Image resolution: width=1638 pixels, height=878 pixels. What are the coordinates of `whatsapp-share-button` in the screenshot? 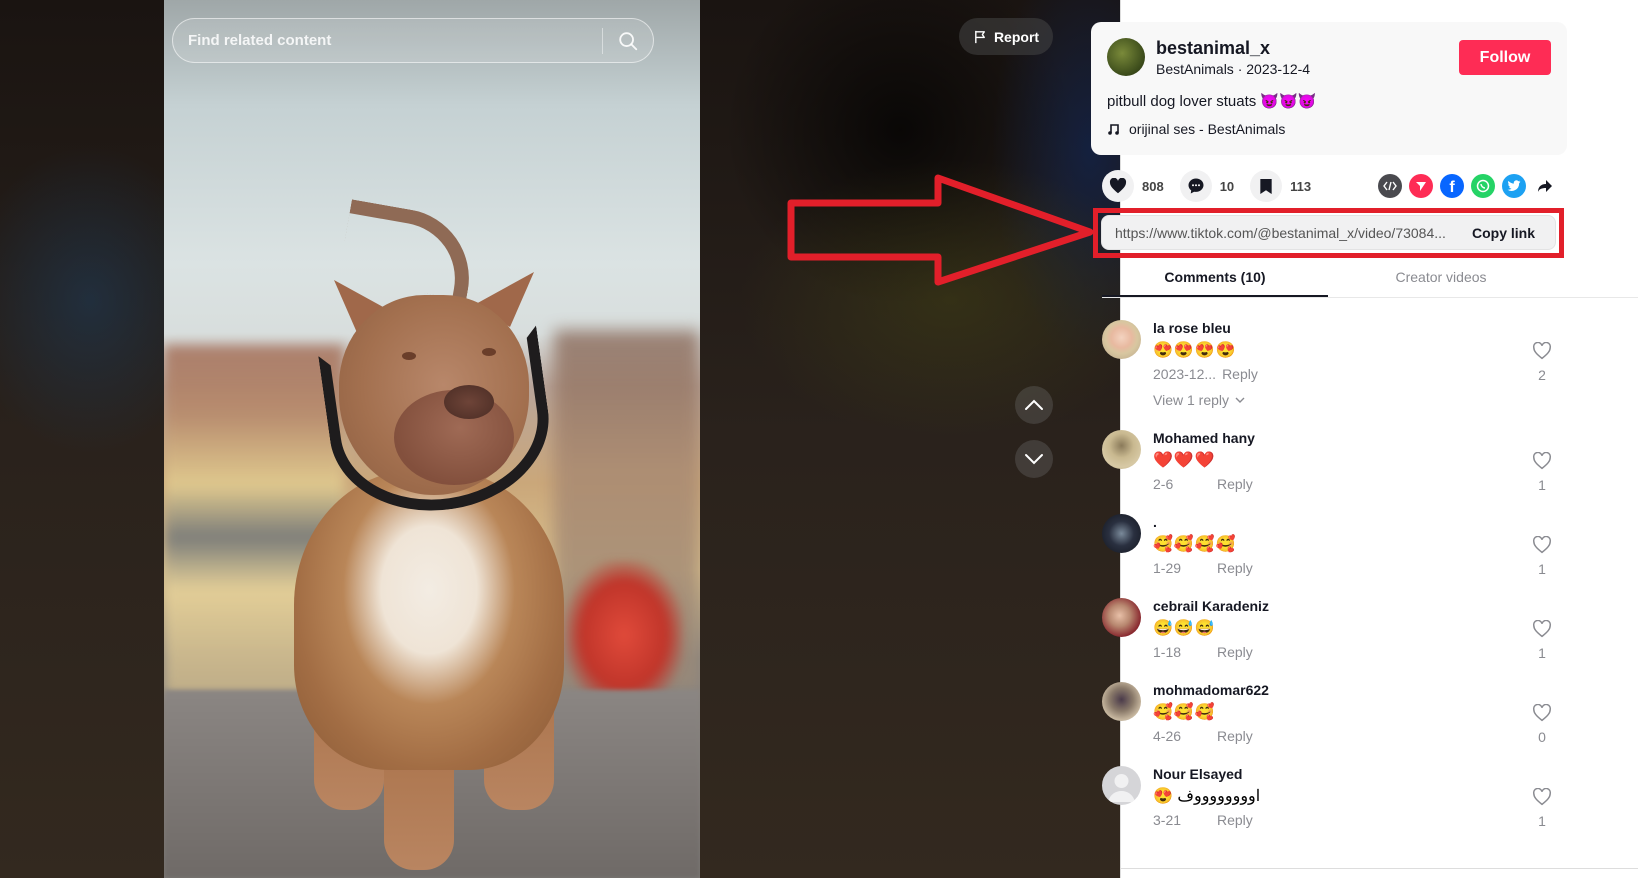 It's located at (1483, 186).